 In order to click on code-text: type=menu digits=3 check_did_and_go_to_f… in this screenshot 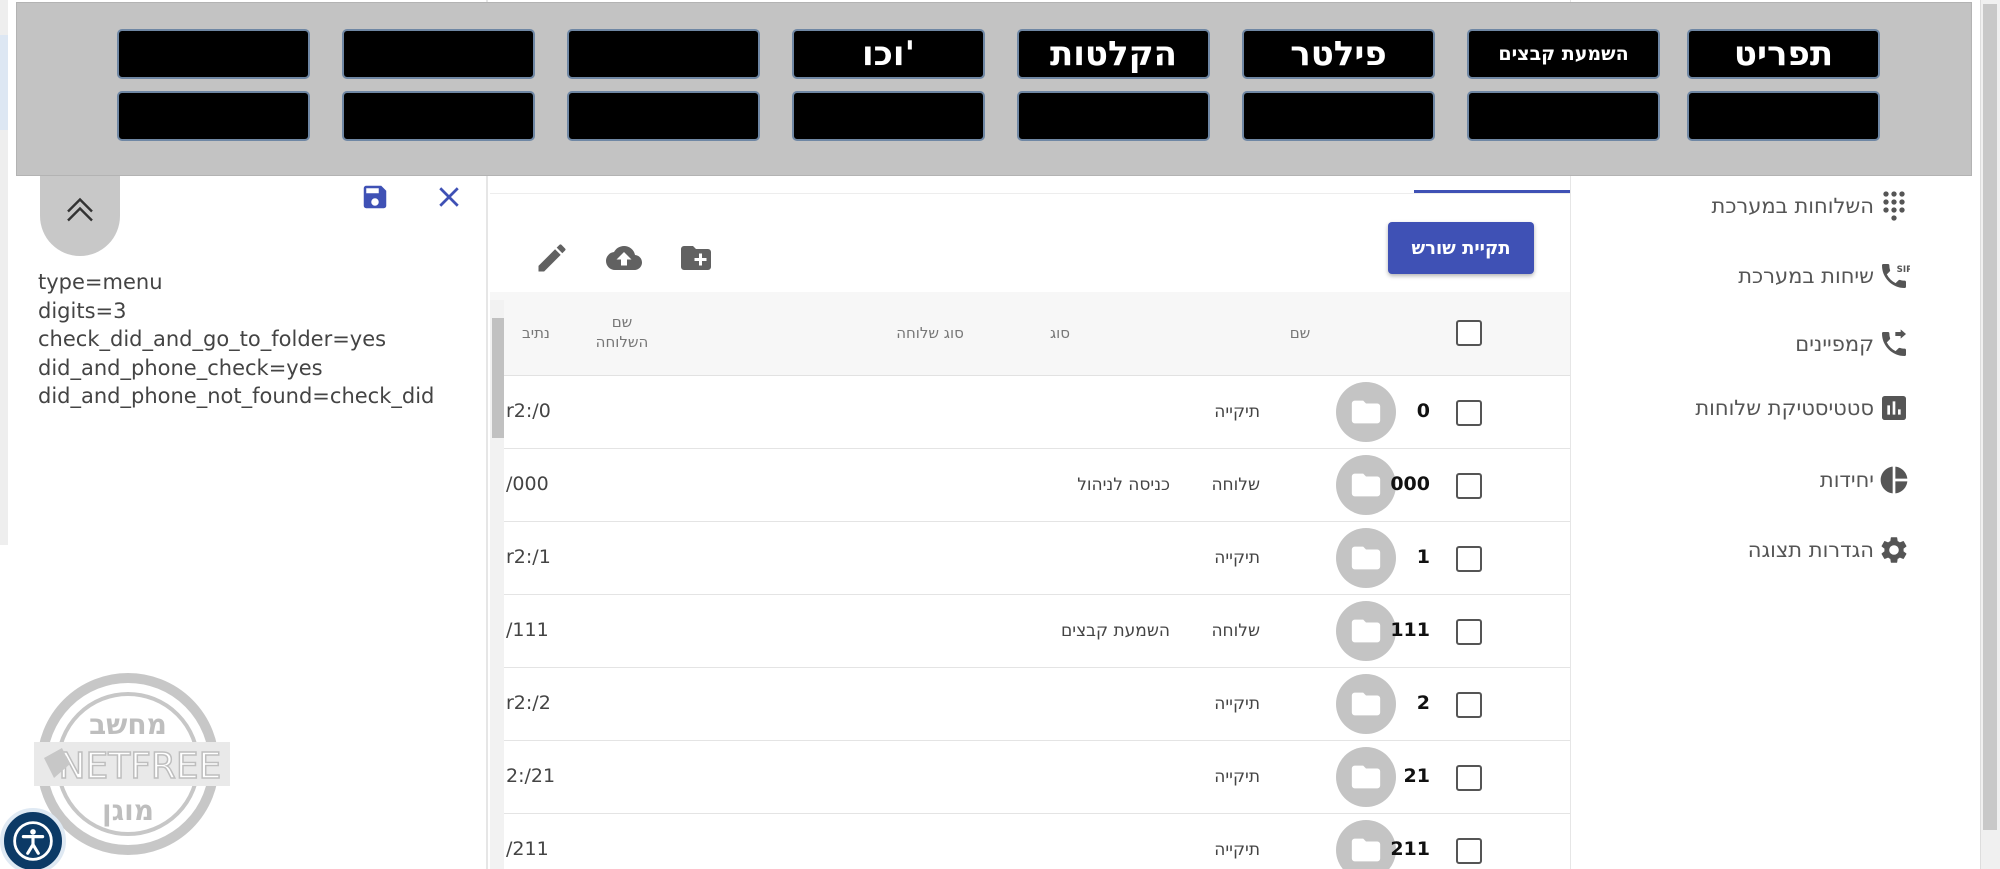, I will do `click(258, 339)`.